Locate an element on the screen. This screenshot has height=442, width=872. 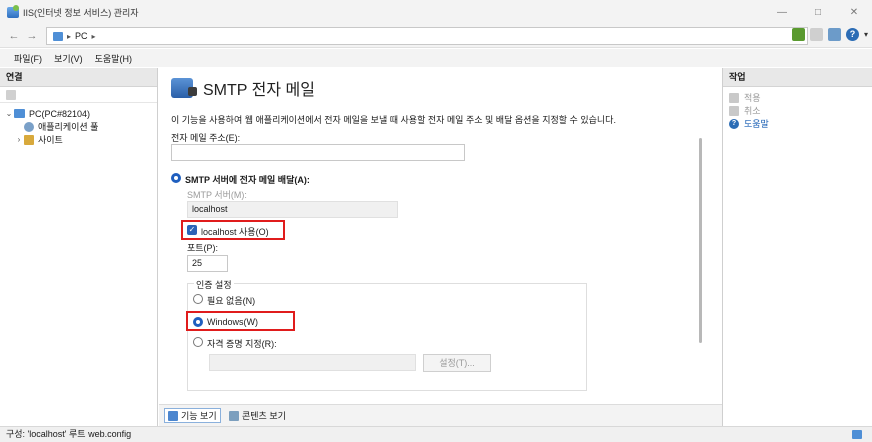
address-bar: ← → ▸ PC ▸ ? ▾ is located at coordinates (436, 36).